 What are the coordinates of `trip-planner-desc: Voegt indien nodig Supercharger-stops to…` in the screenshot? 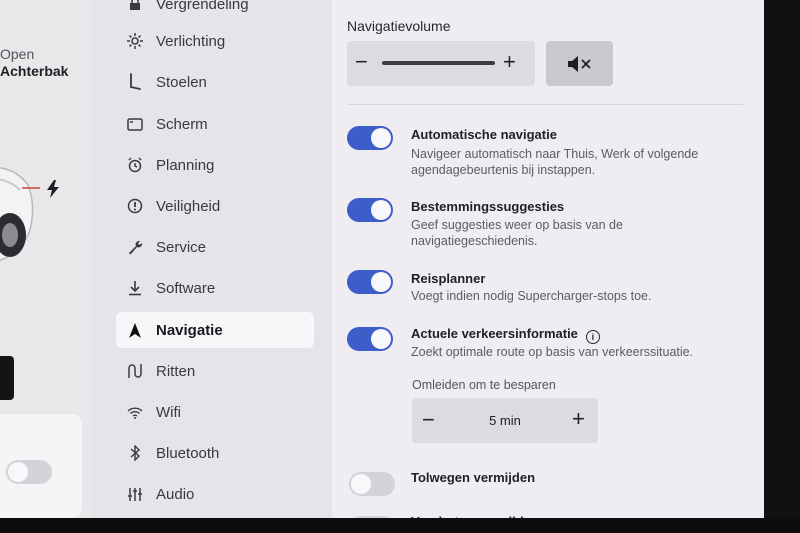 It's located at (531, 296).